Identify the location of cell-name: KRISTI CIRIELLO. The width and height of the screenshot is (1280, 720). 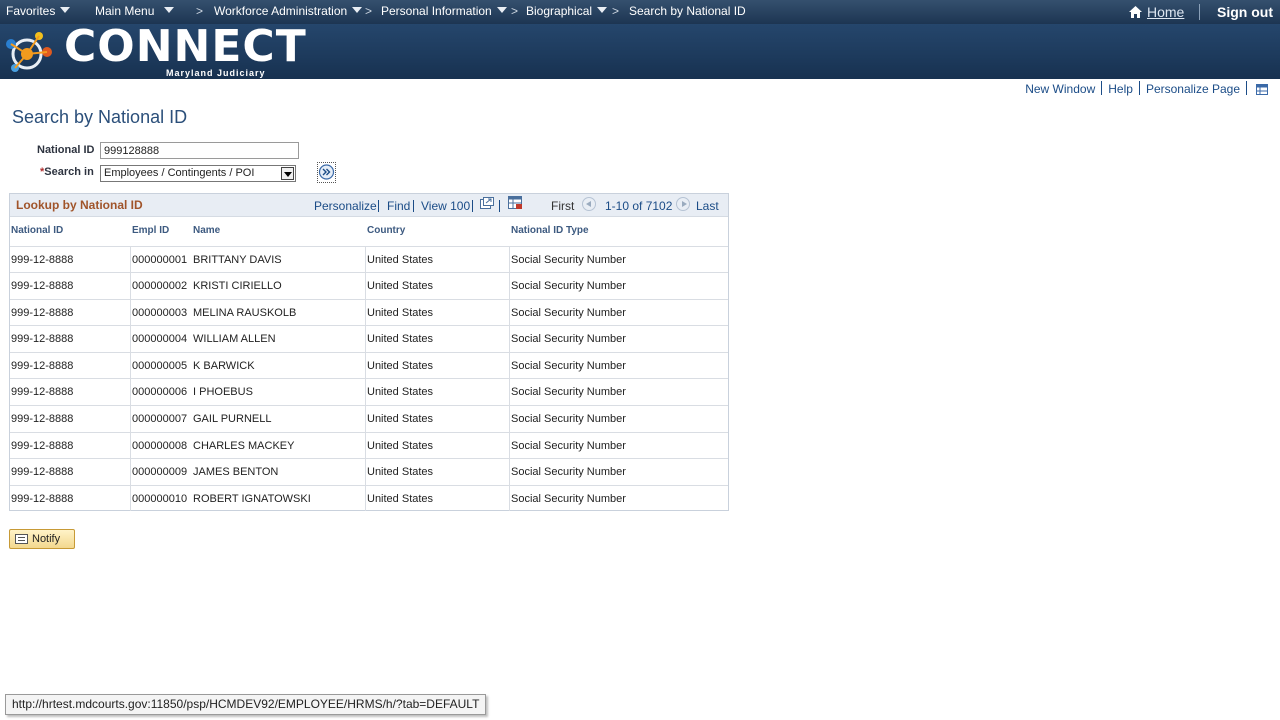
(237, 286).